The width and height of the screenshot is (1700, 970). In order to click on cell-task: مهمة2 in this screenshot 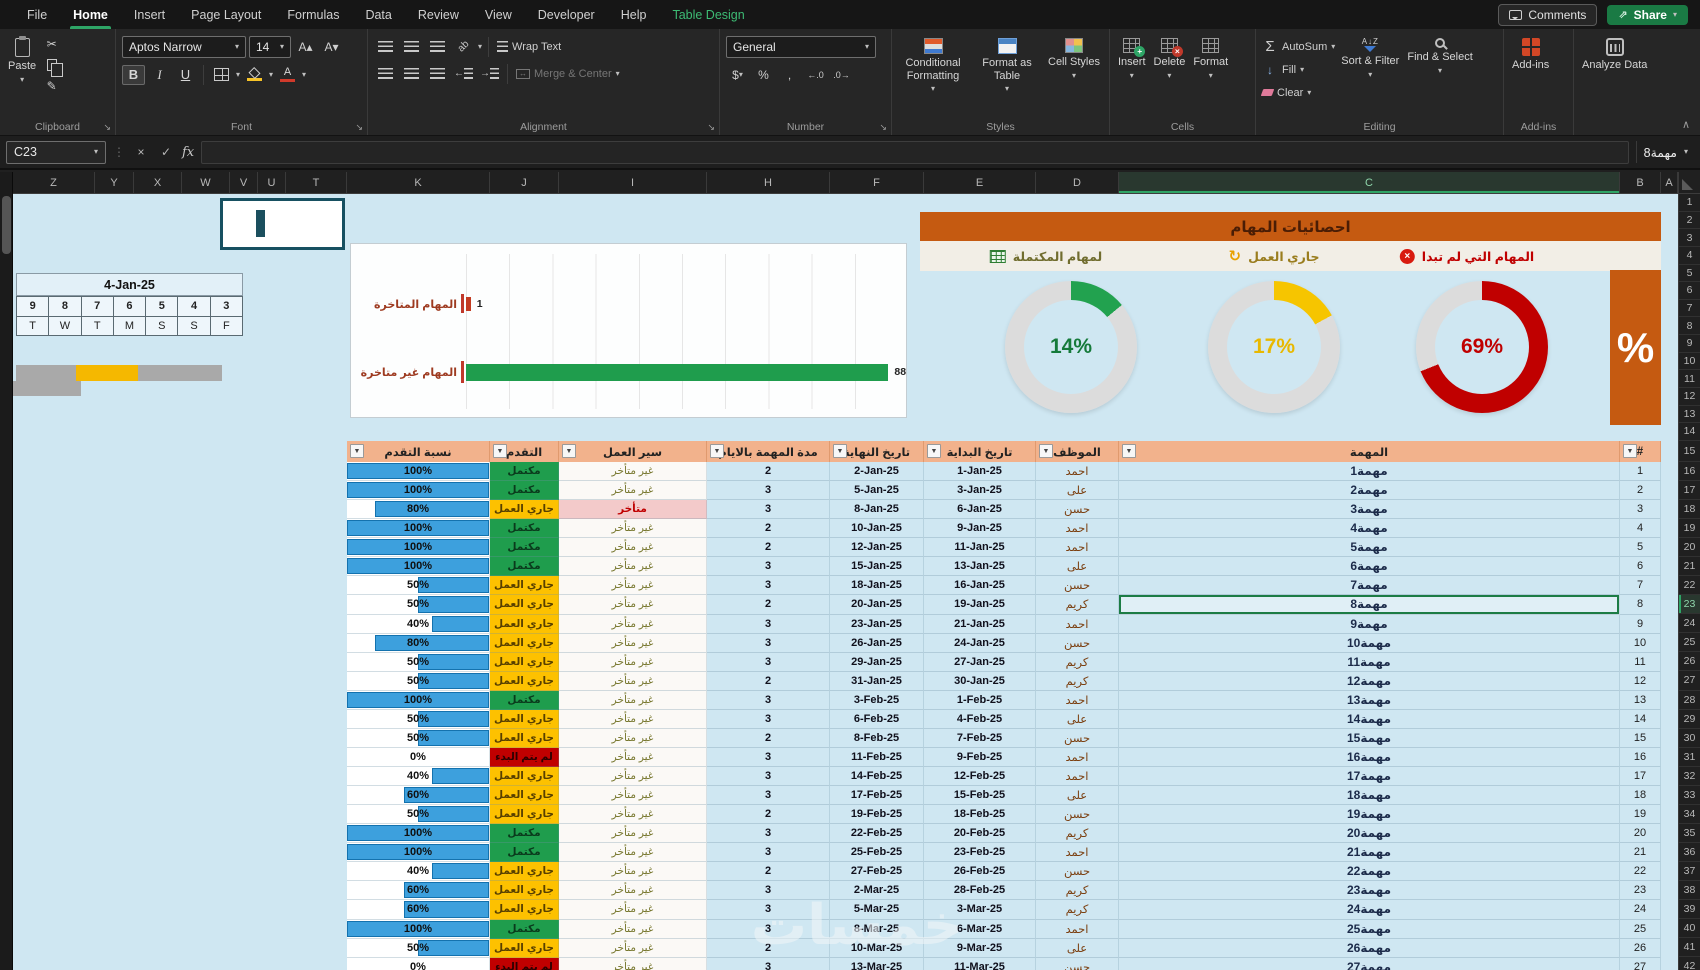, I will do `click(1369, 491)`.